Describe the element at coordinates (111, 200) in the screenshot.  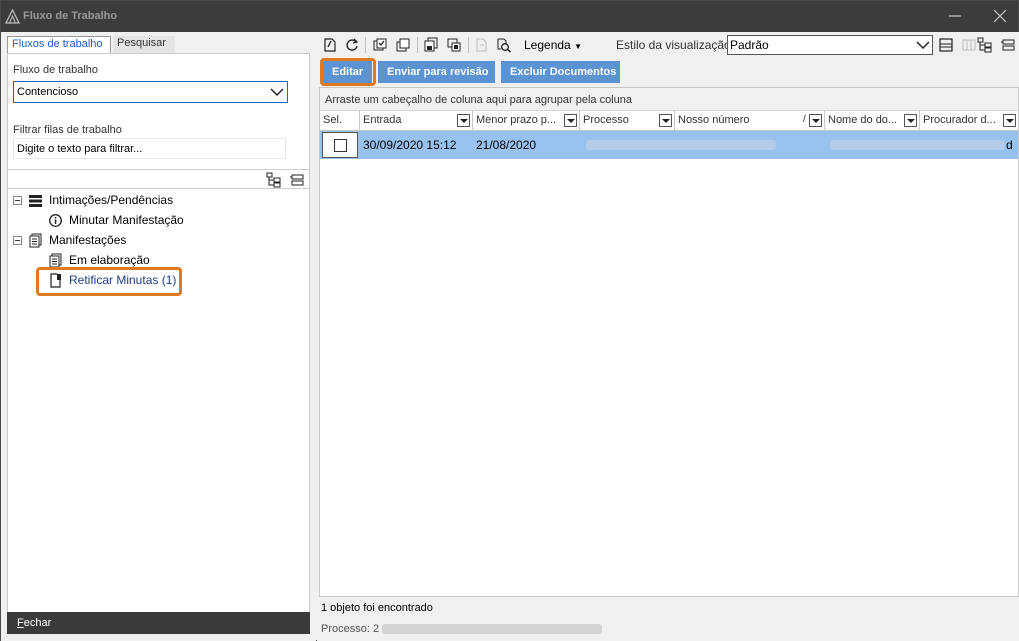
I see `tree-node-label: Intimações/Pendências` at that location.